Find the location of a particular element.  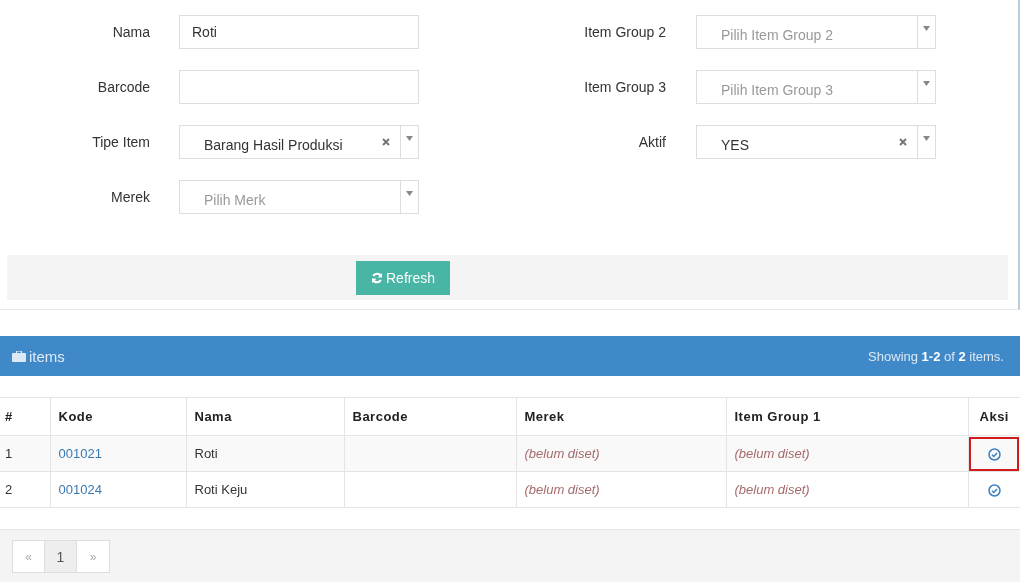

field-label: Nama is located at coordinates (130, 32).